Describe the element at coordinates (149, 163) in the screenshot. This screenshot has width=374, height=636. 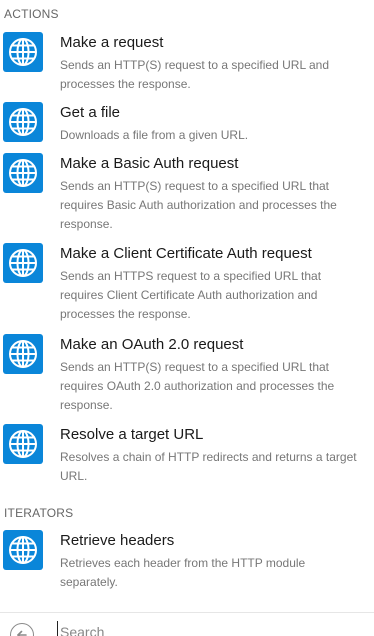
I see `module-title: Make a Basic Auth request` at that location.